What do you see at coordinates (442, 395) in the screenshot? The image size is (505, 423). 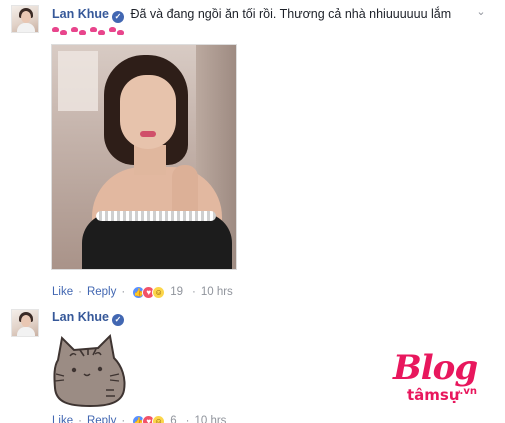 I see `watermark-sub: tâmsự.vn` at bounding box center [442, 395].